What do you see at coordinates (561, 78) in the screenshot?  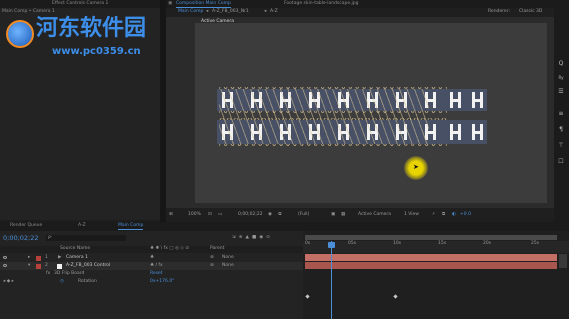 I see `tool-ry: Ry` at bounding box center [561, 78].